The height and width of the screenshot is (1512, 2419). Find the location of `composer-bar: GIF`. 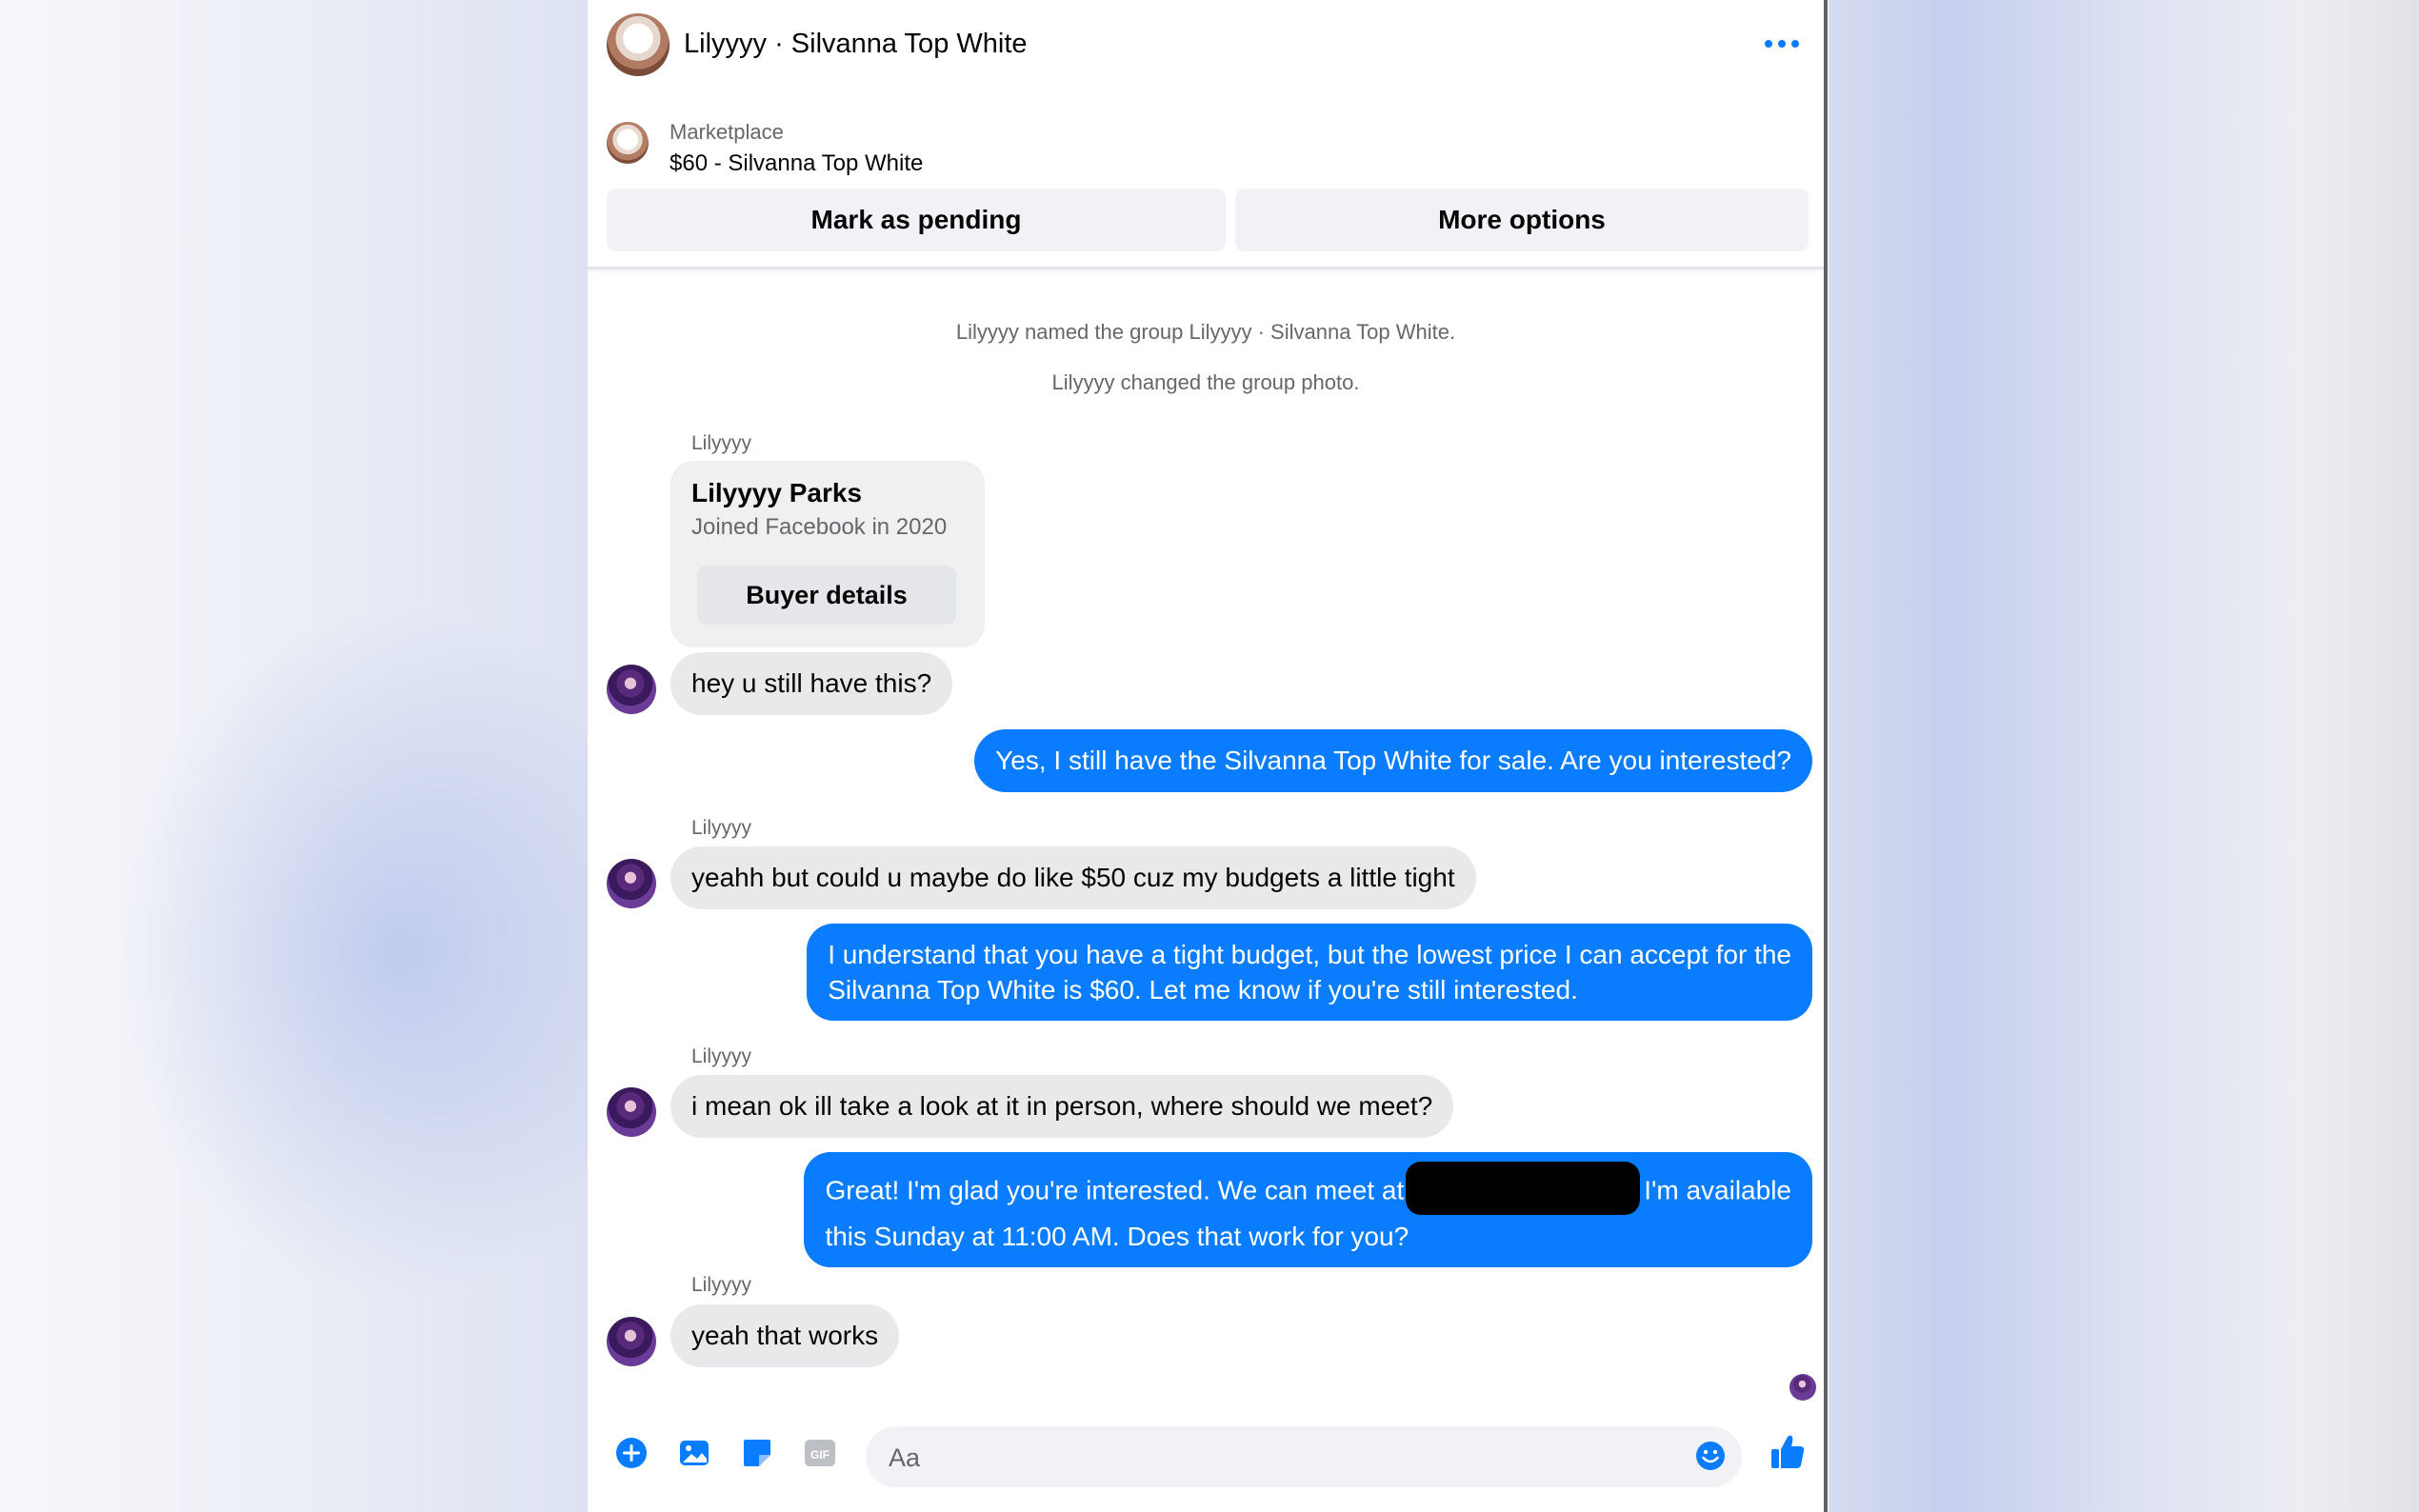

composer-bar: GIF is located at coordinates (1206, 1458).